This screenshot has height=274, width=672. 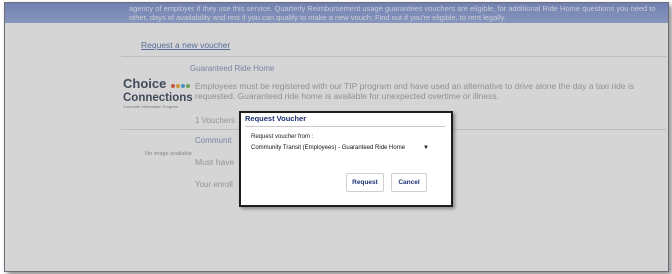 I want to click on cancel-button: Cancel, so click(x=409, y=182).